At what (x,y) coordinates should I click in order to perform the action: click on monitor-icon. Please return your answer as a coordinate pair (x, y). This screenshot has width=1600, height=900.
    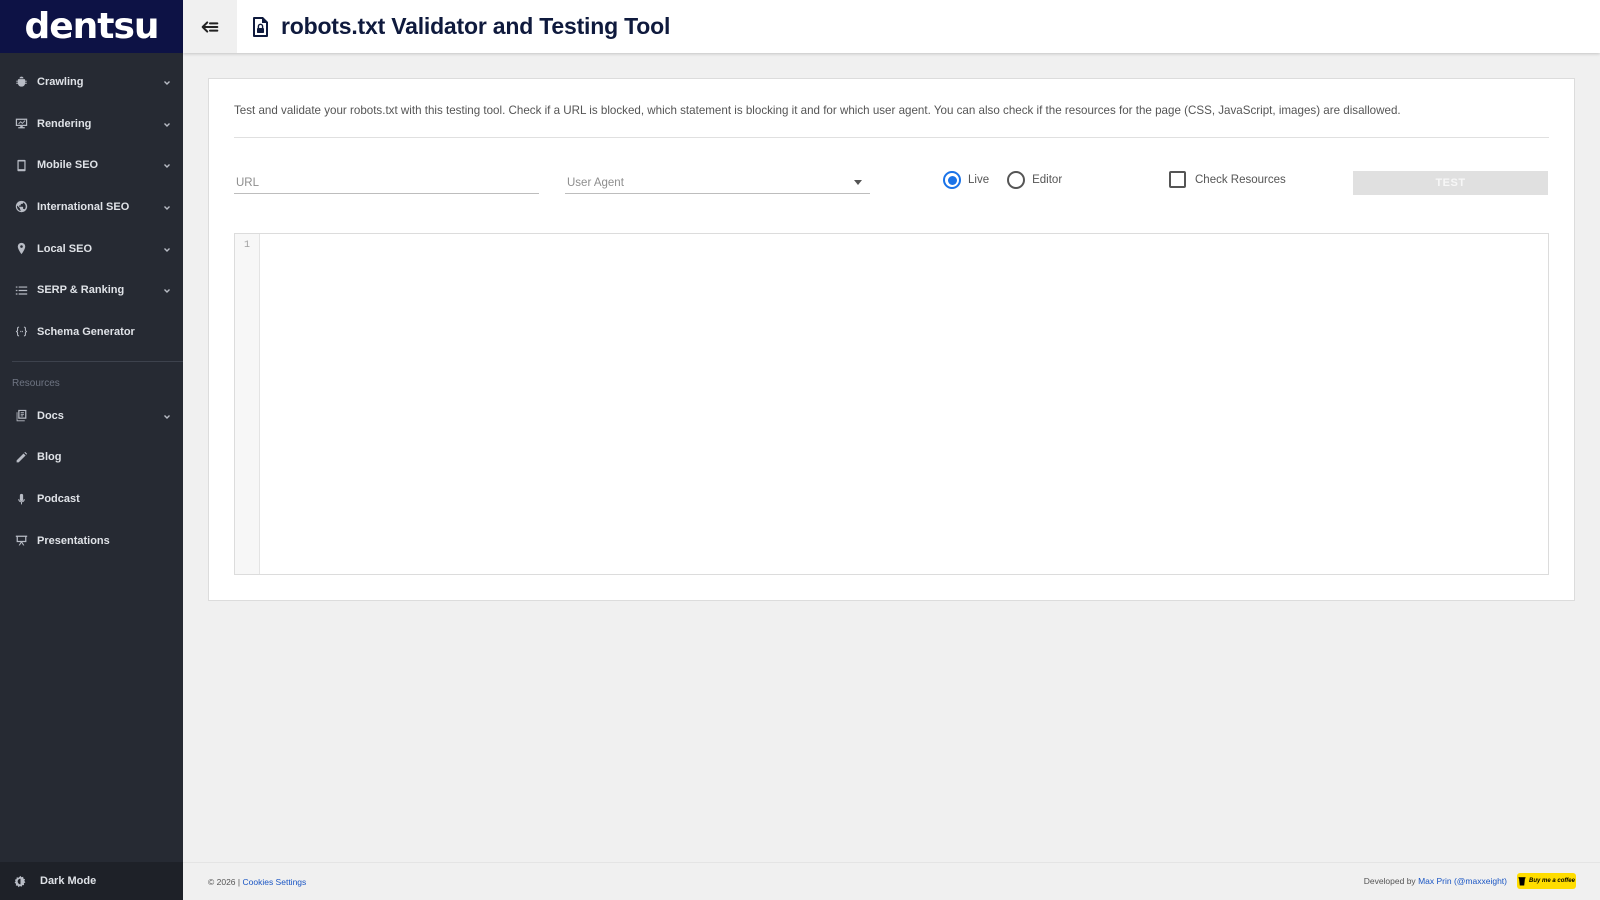
    Looking at the image, I should click on (21, 124).